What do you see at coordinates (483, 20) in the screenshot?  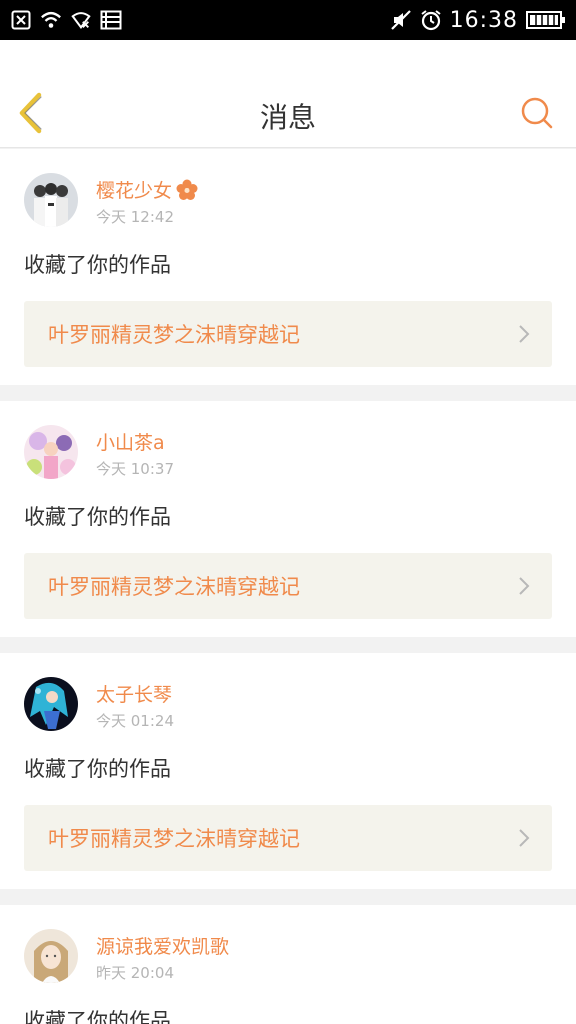 I see `status-time: 16:38` at bounding box center [483, 20].